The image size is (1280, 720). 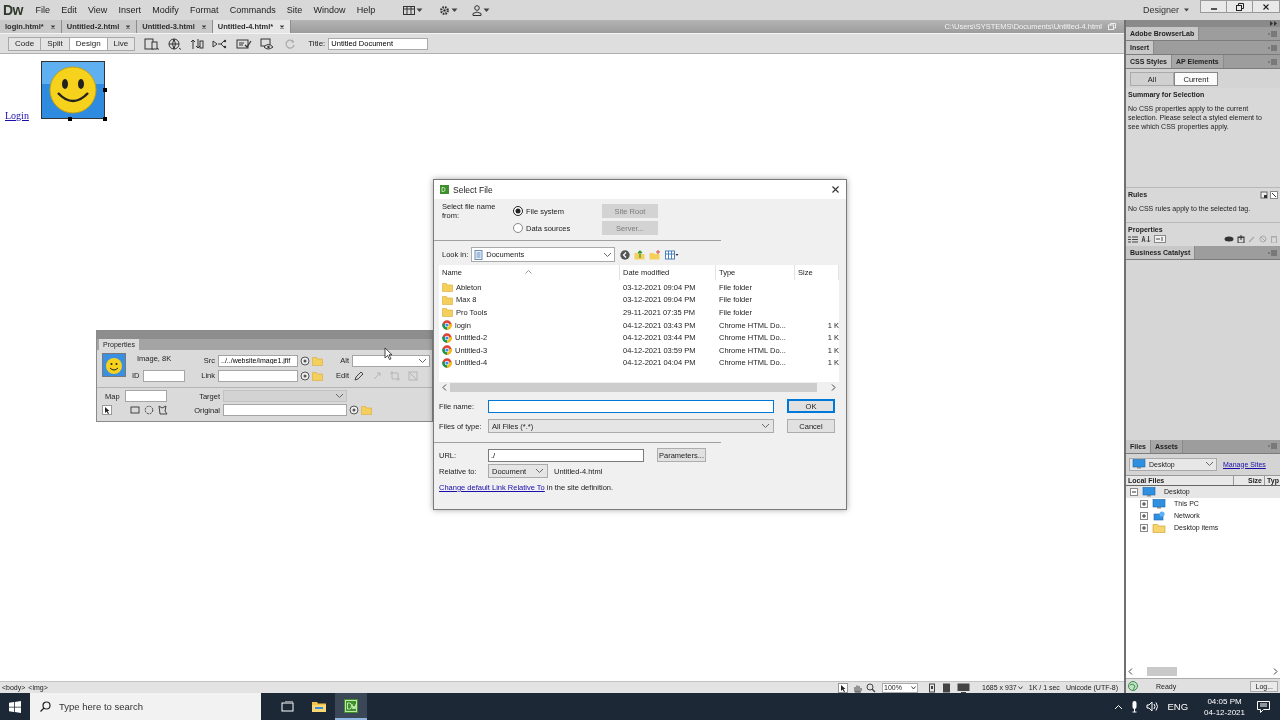 What do you see at coordinates (947, 687) in the screenshot?
I see `tablet-size-icon` at bounding box center [947, 687].